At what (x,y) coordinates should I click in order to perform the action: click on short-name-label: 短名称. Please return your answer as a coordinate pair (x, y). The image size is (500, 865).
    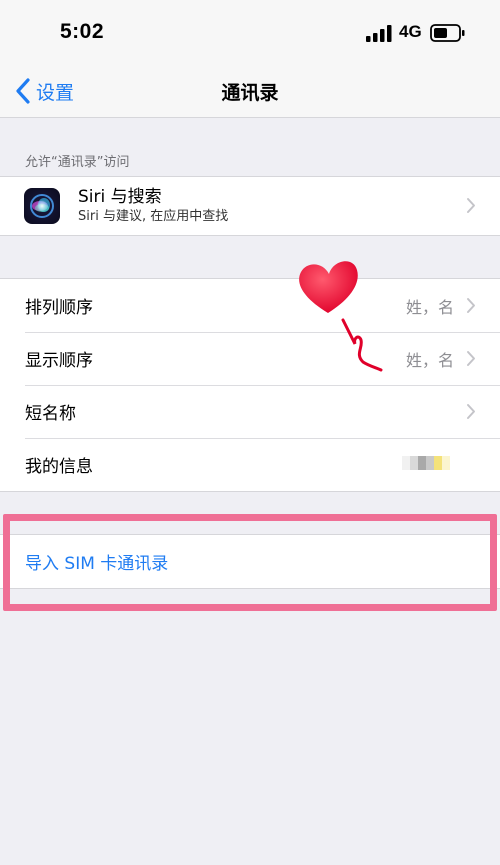
    Looking at the image, I should click on (50, 414).